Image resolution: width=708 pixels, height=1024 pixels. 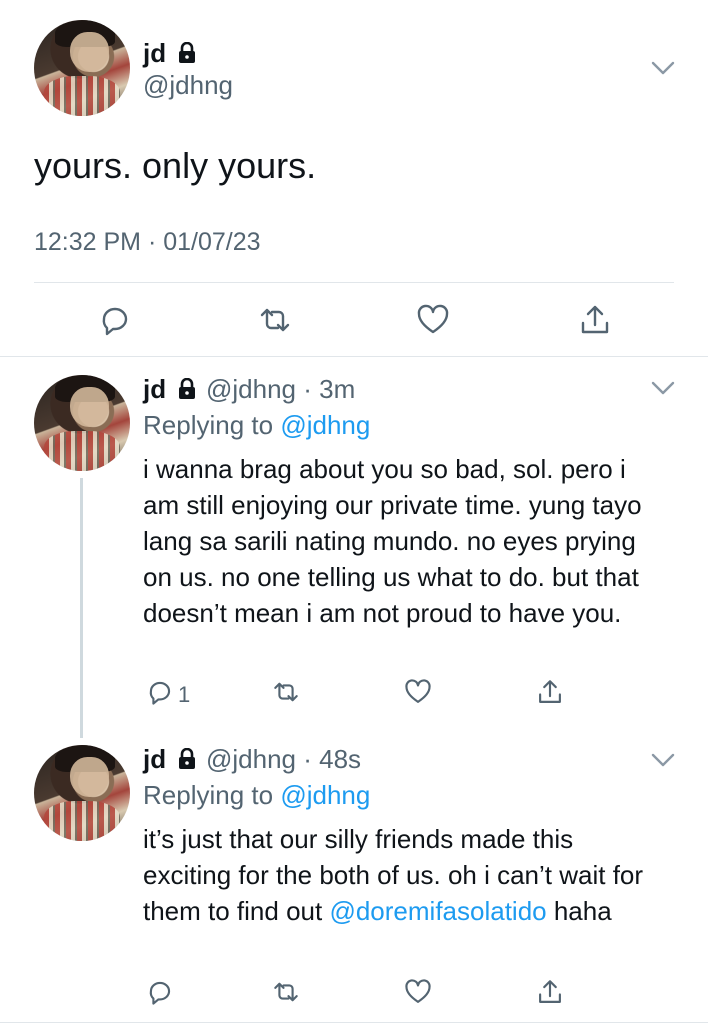 What do you see at coordinates (354, 1022) in the screenshot?
I see `bottom-divider` at bounding box center [354, 1022].